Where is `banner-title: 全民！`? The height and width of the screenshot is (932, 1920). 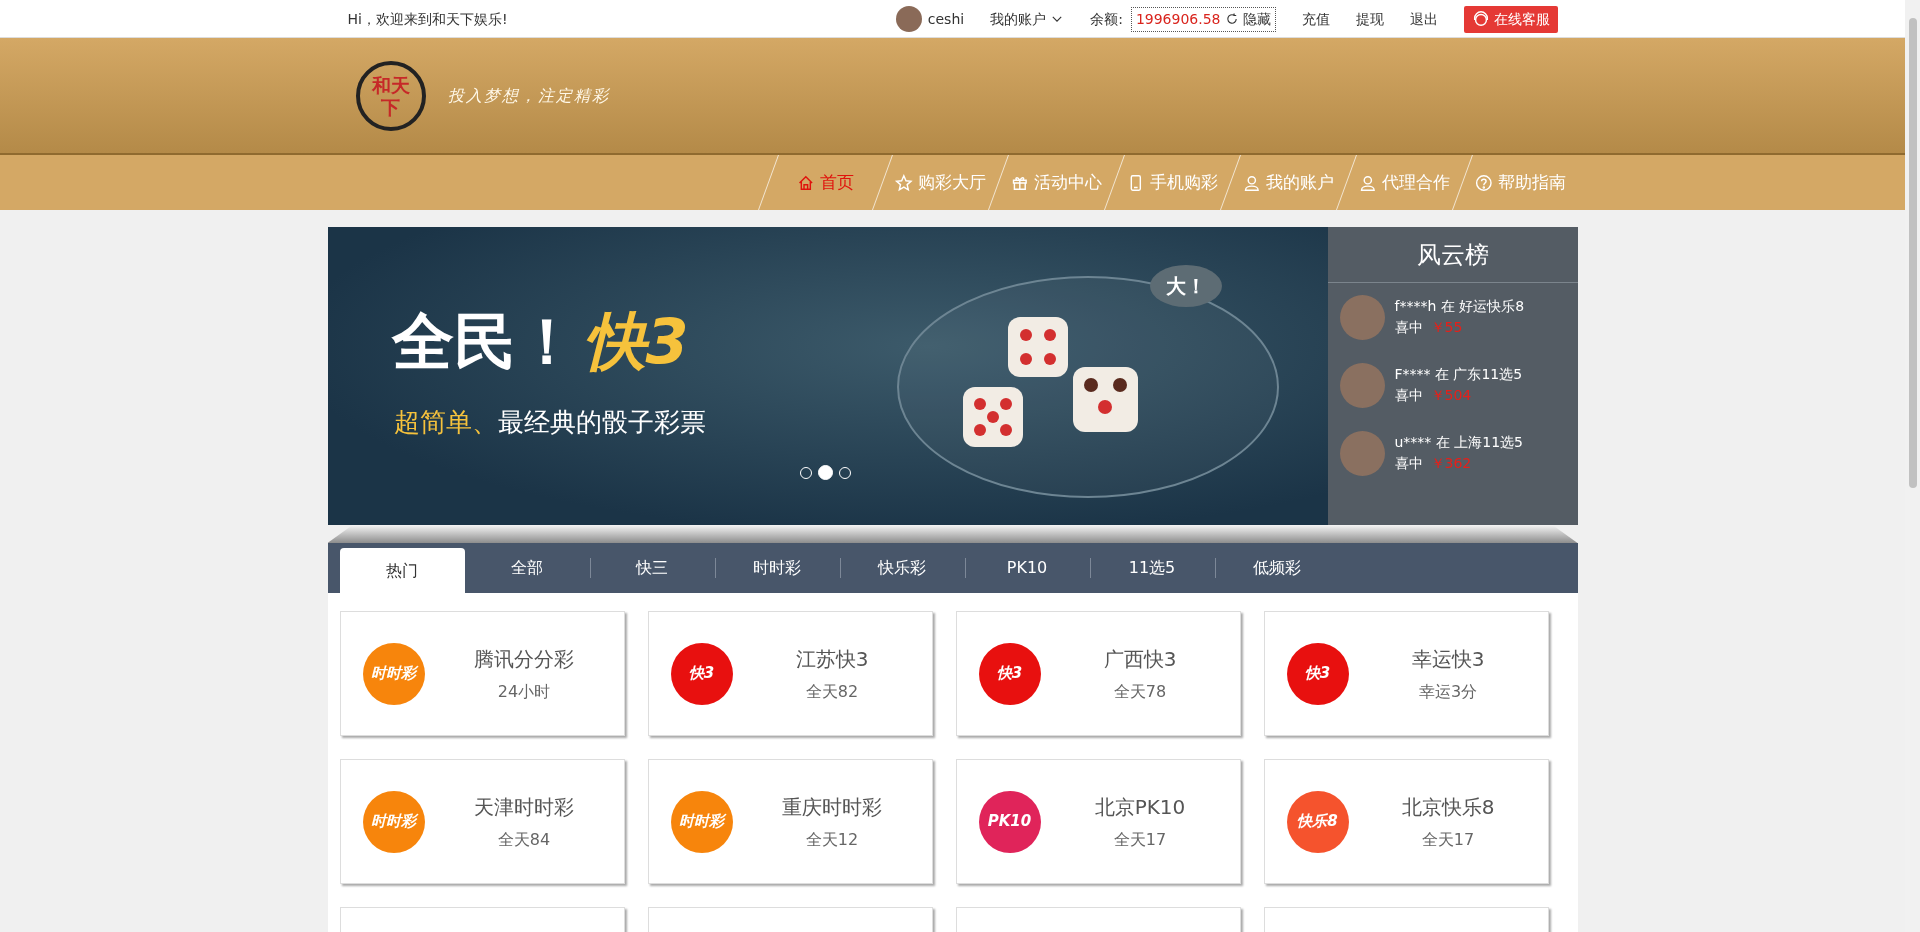 banner-title: 全民！ is located at coordinates (484, 341).